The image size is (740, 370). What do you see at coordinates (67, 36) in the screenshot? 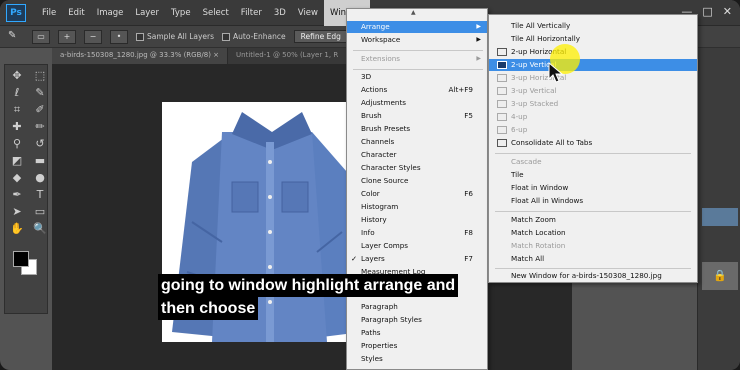
I see `add-selection-icon: +` at bounding box center [67, 36].